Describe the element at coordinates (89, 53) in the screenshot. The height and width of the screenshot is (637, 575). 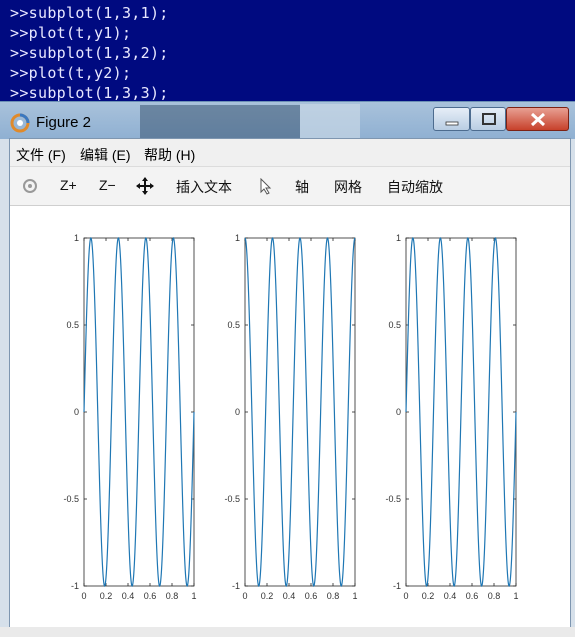
I see `console-line: >>subplot(1,3,2);` at that location.